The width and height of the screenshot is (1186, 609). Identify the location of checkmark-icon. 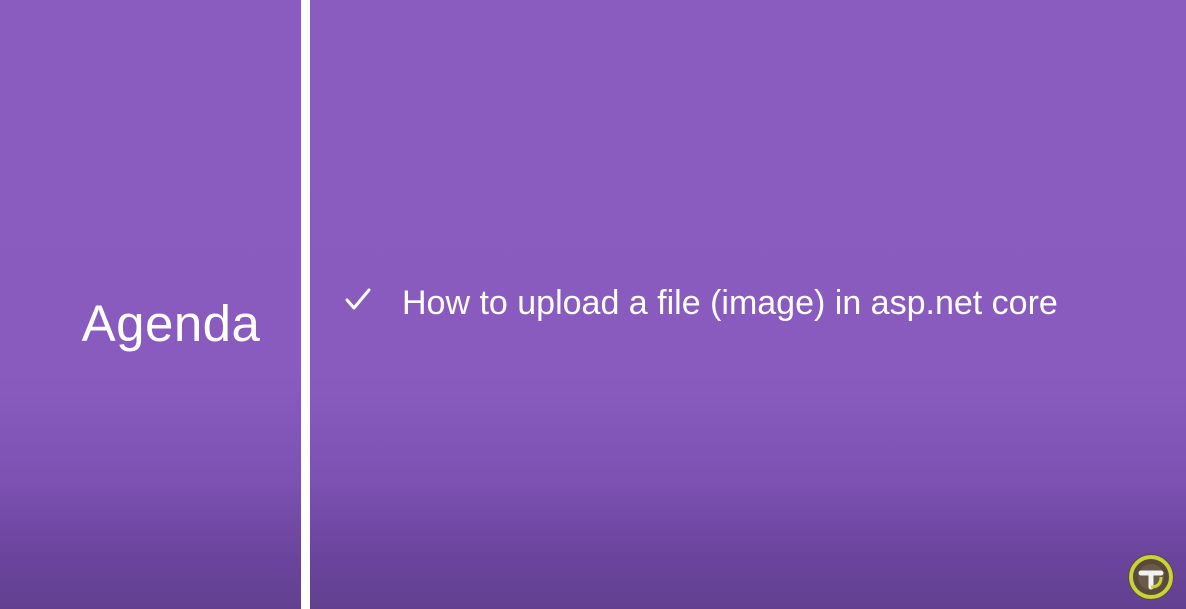
(358, 300).